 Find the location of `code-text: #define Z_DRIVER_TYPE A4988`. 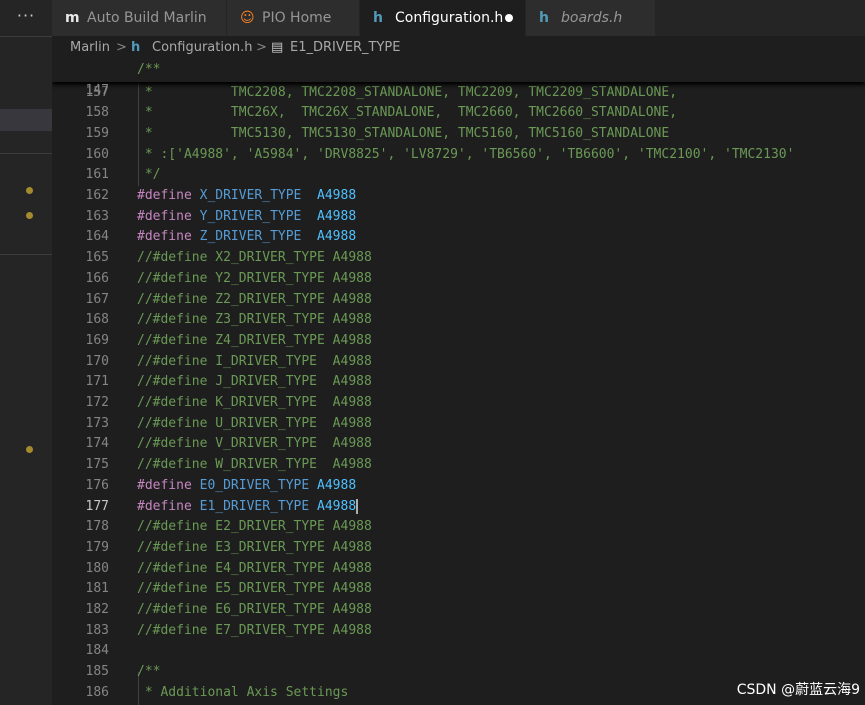

code-text: #define Z_DRIVER_TYPE A4988 is located at coordinates (247, 237).